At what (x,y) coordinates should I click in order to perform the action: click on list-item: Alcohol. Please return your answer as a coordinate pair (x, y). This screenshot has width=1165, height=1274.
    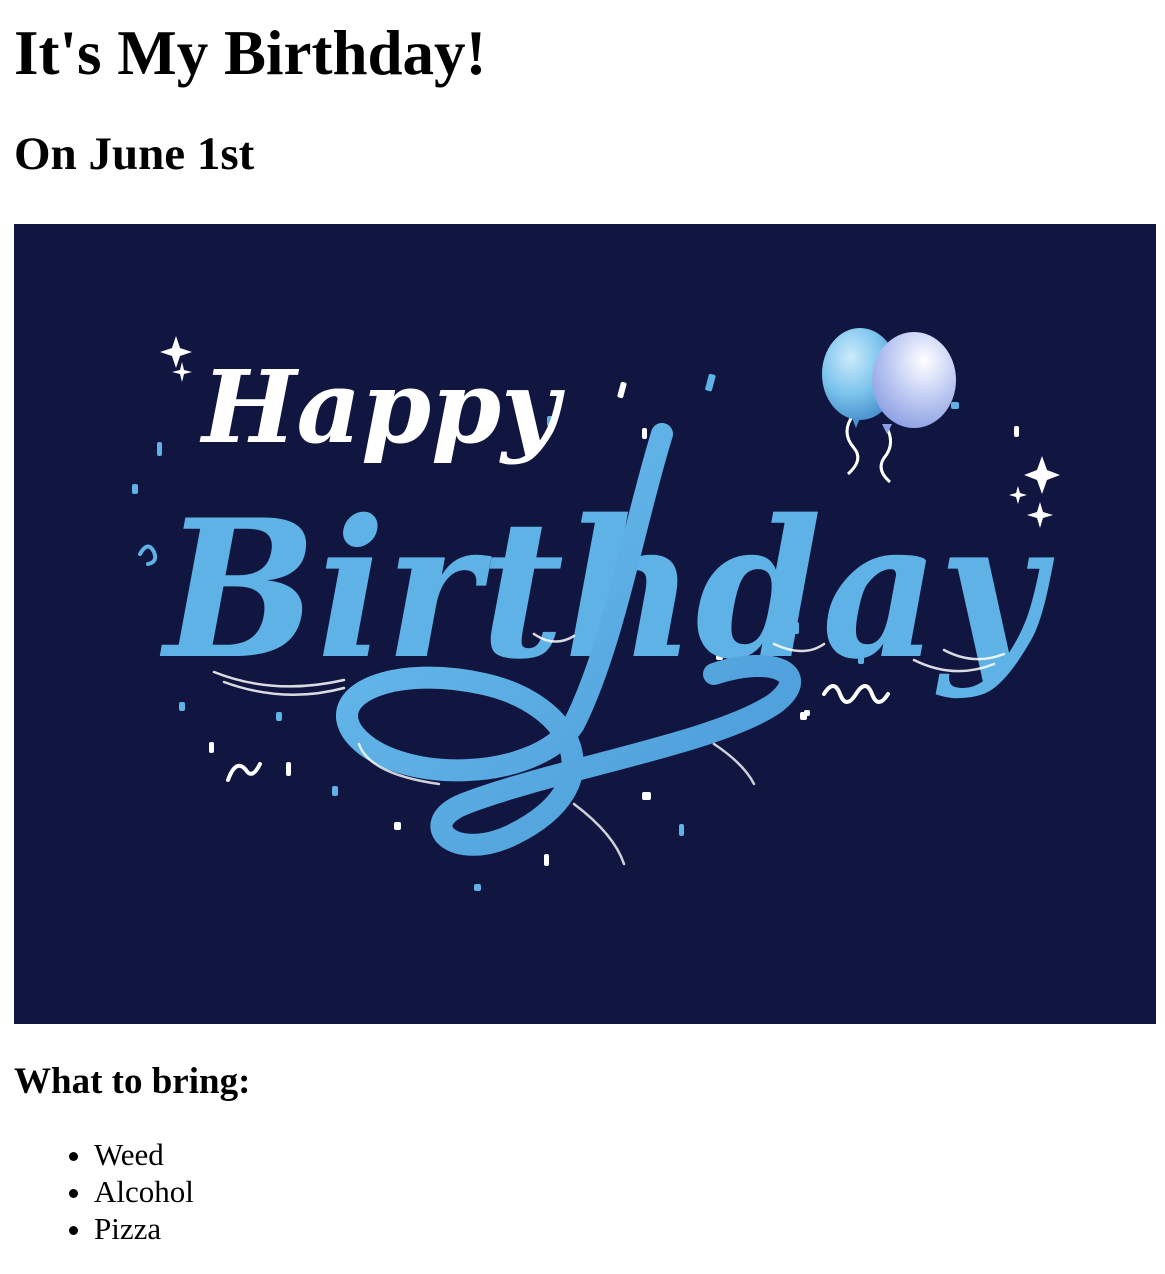
    Looking at the image, I should click on (622, 1191).